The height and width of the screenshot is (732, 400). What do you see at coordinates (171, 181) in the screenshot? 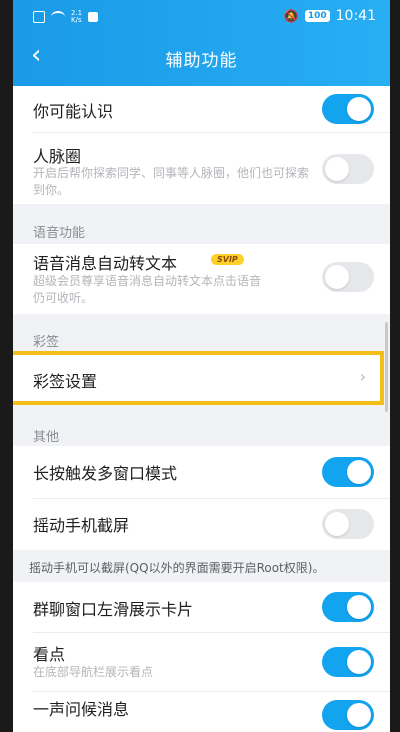
I see `row-subtitle: 开启后帮你探索同学、同事等人脉圈，他们也可探索到你。` at bounding box center [171, 181].